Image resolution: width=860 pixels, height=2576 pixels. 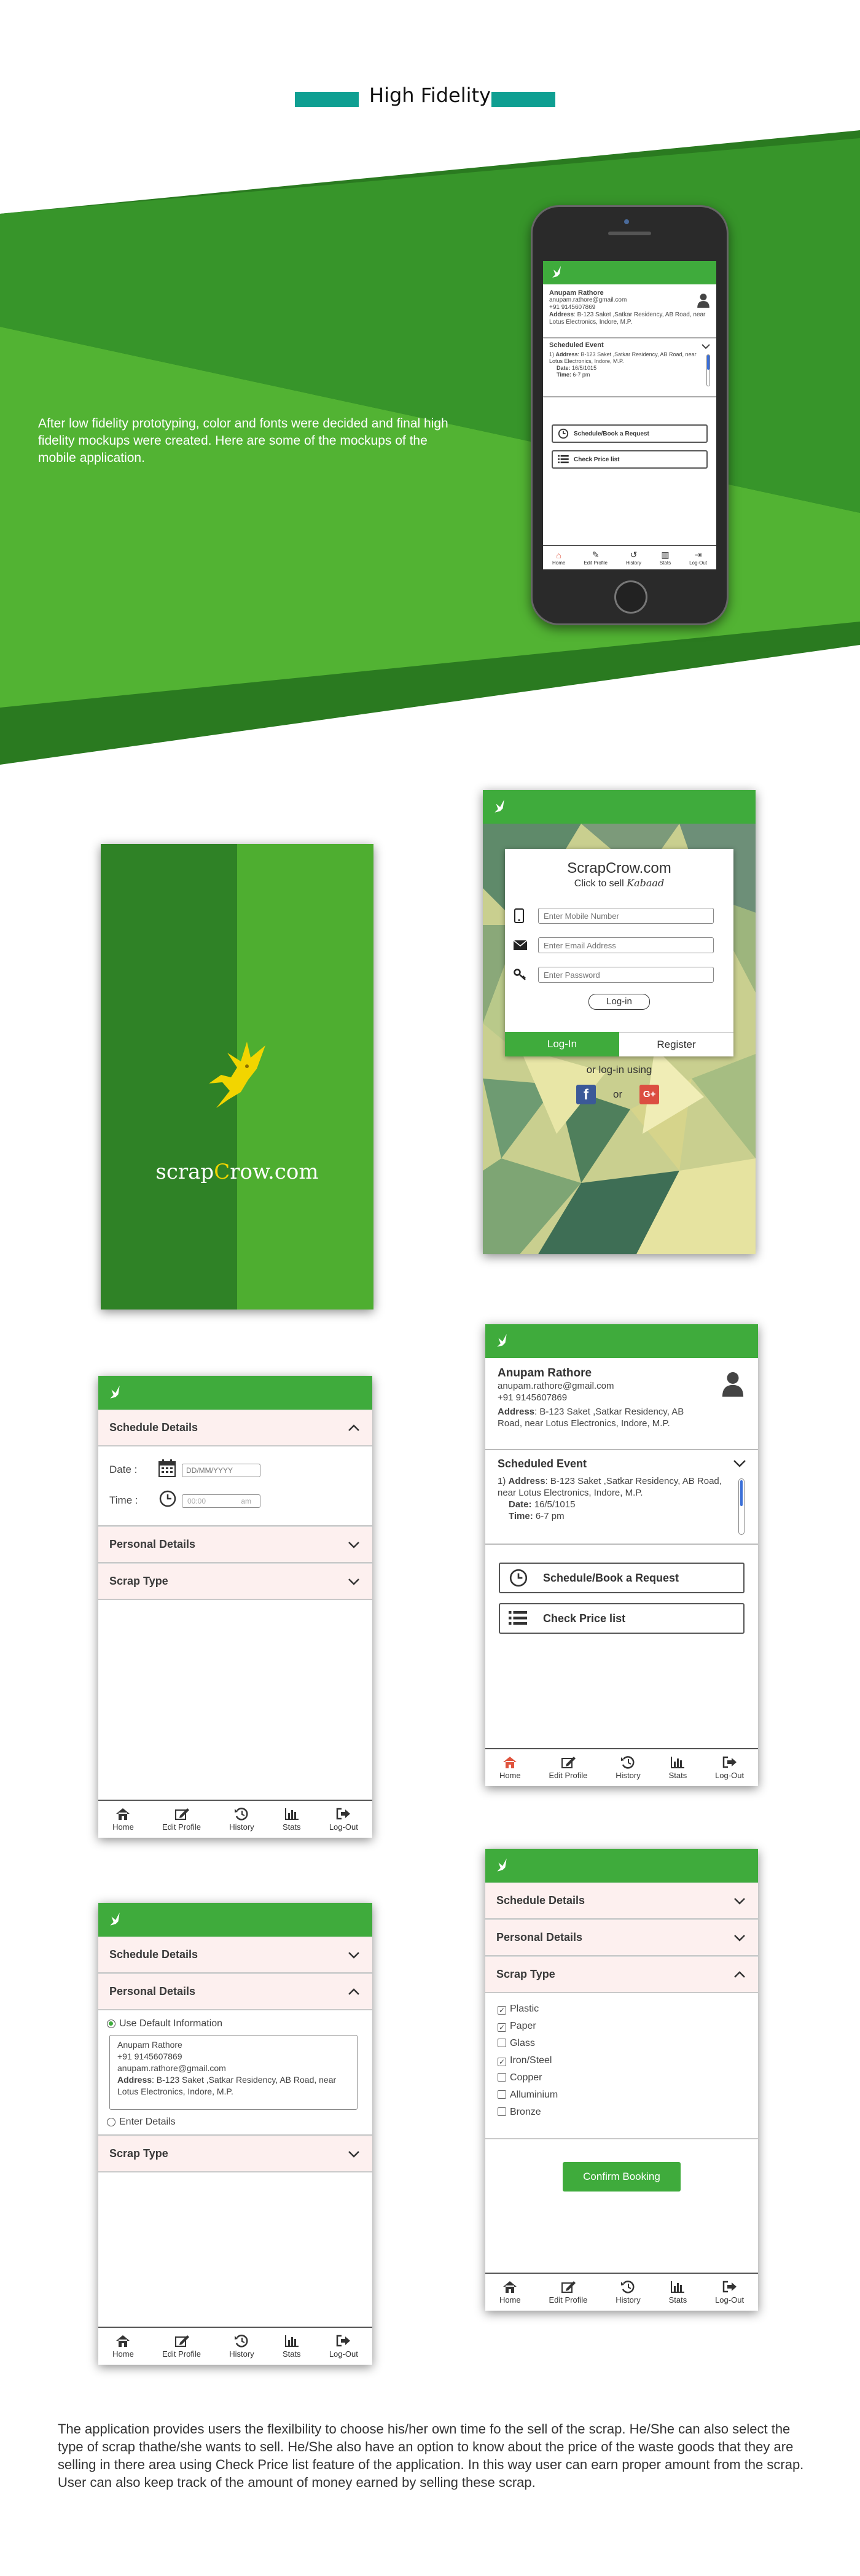 What do you see at coordinates (618, 1094) in the screenshot?
I see `social-row: f or G+` at bounding box center [618, 1094].